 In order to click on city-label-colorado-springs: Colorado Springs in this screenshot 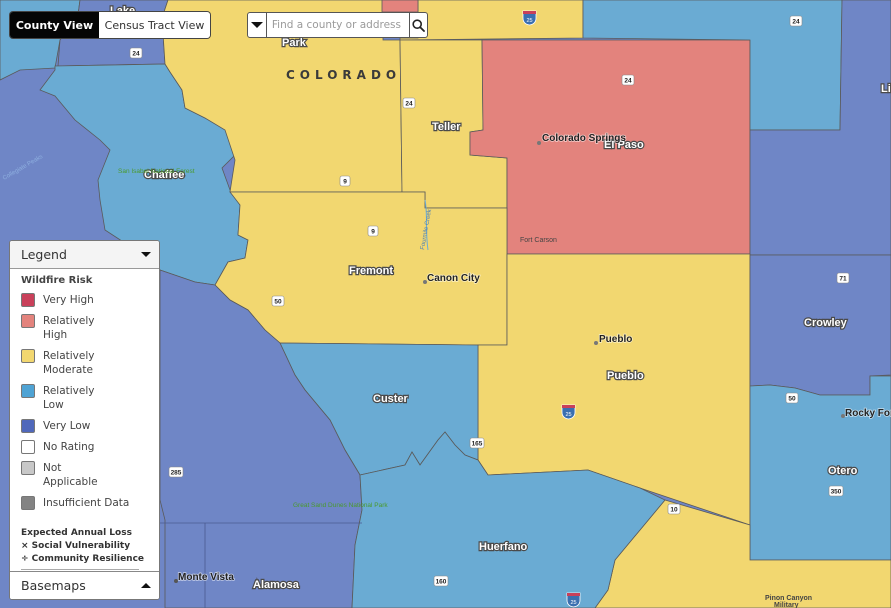, I will do `click(584, 138)`.